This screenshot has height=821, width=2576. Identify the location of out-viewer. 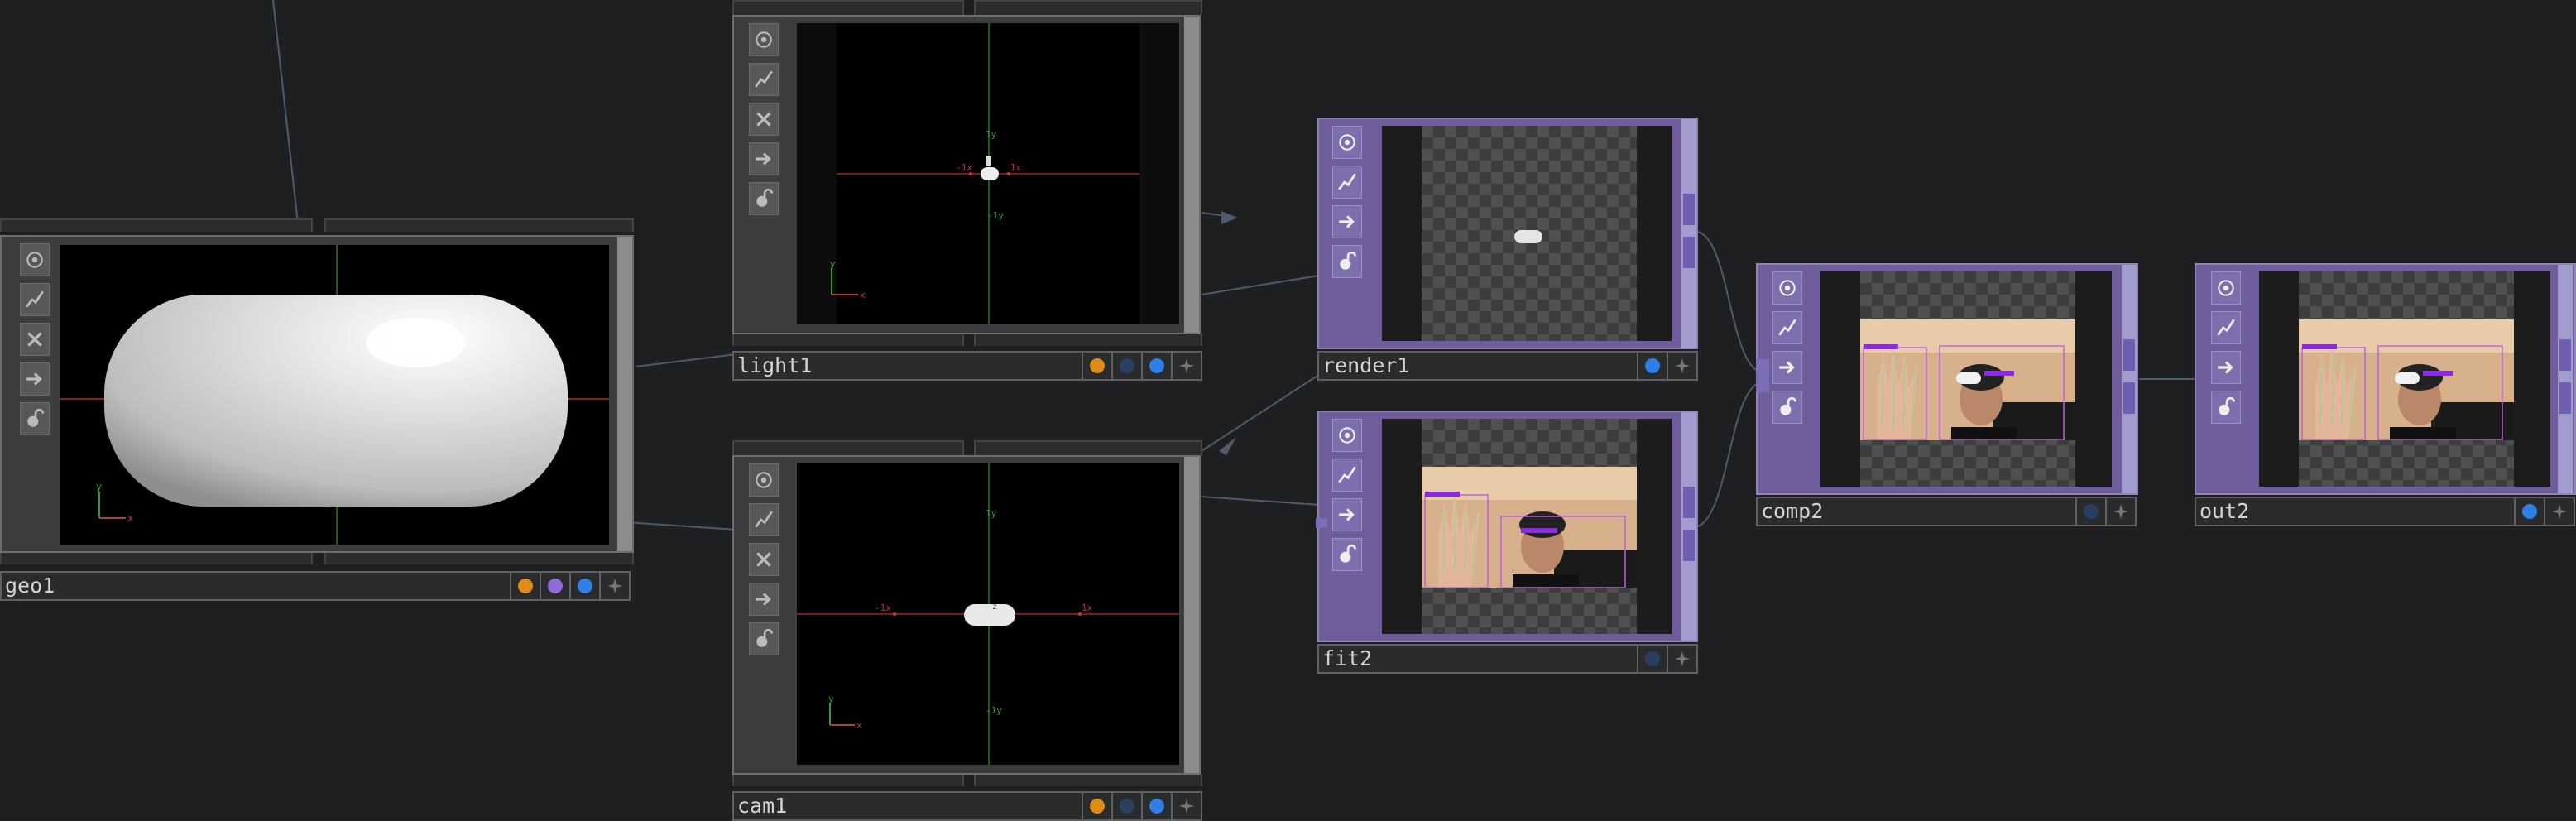
(2405, 379).